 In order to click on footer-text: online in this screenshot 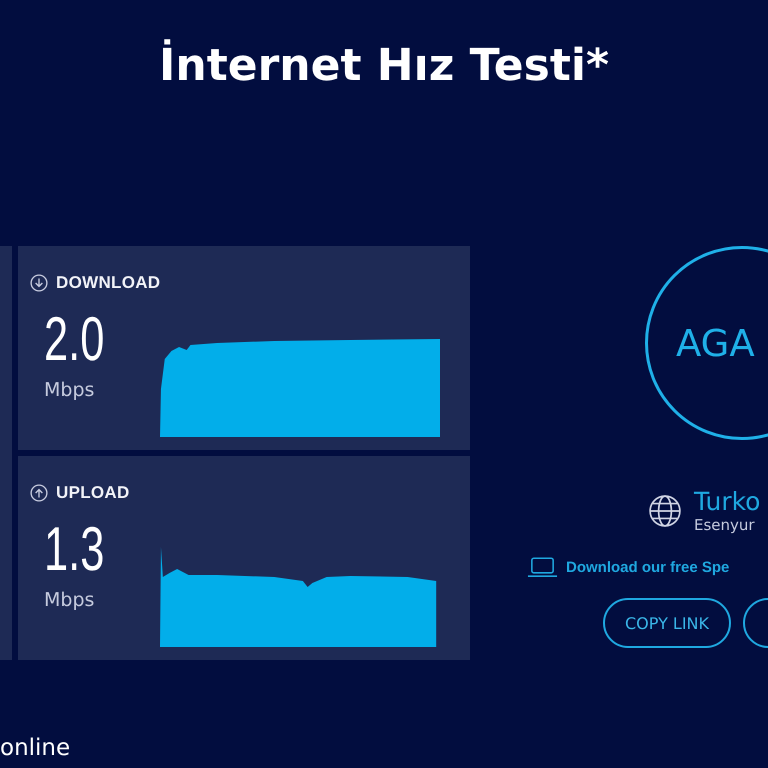, I will do `click(36, 748)`.